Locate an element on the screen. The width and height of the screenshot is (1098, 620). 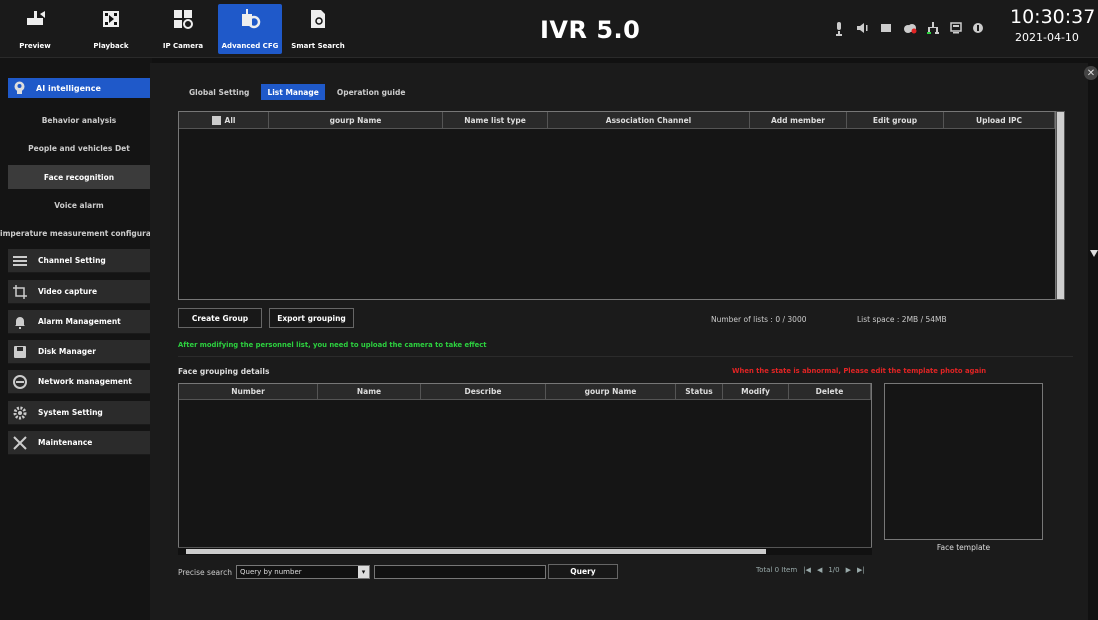
sidebar-item-system-setting: System Setting is located at coordinates (79, 413).